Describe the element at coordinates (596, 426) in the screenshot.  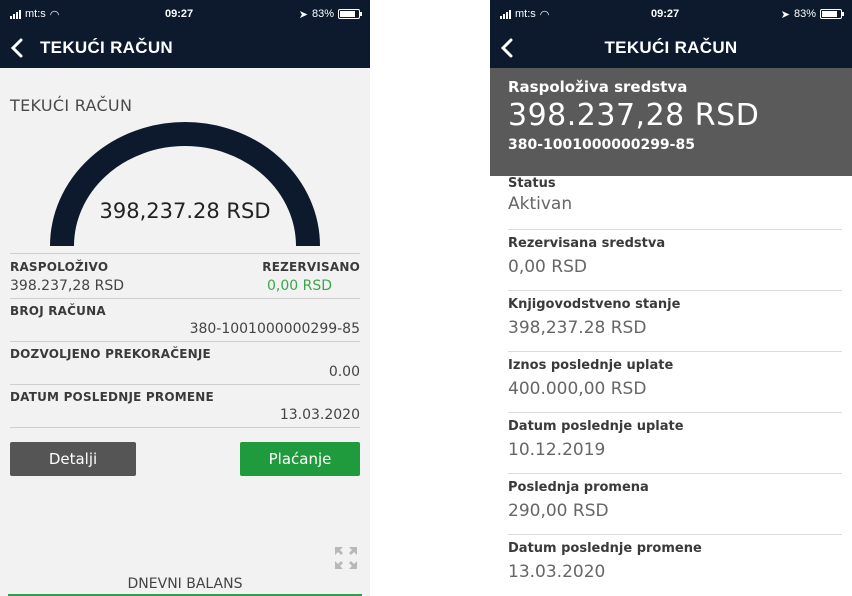
I see `detail-label: Datum poslednje uplate` at that location.